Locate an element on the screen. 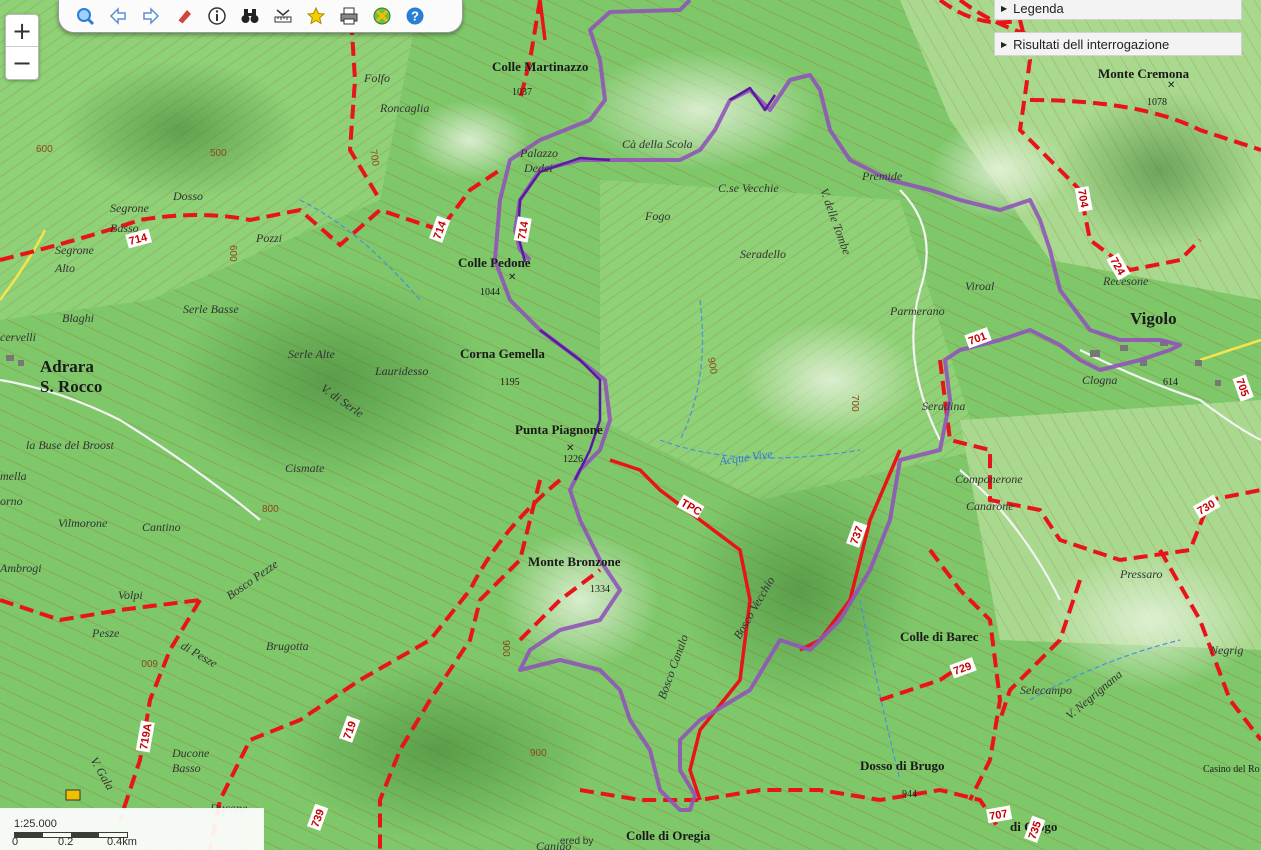  locality-label: Volpi is located at coordinates (130, 595).